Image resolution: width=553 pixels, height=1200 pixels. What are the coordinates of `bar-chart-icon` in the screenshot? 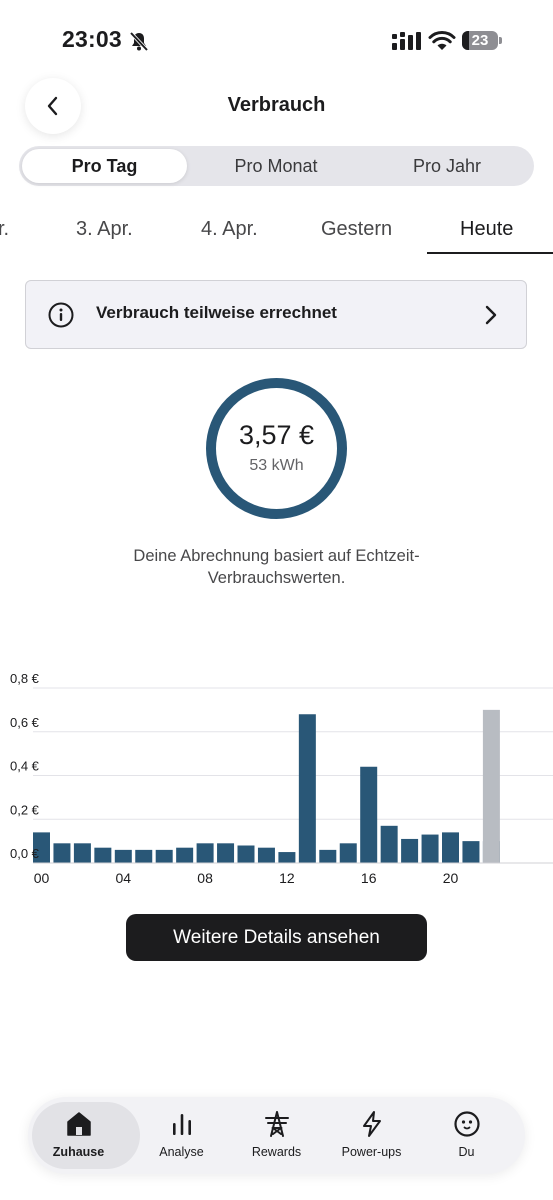 It's located at (181, 1124).